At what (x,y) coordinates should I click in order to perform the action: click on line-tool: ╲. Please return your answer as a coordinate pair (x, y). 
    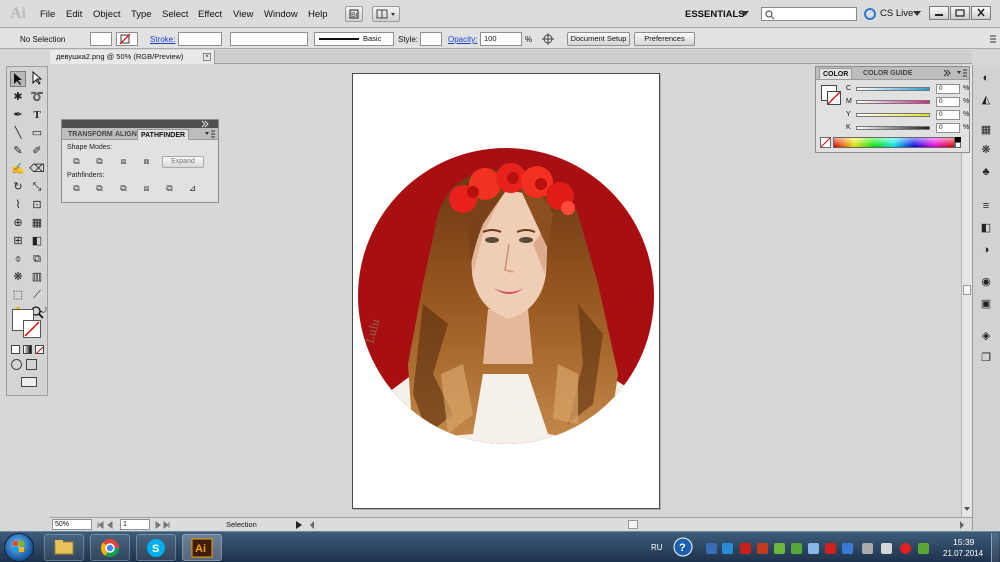
    Looking at the image, I should click on (18, 133).